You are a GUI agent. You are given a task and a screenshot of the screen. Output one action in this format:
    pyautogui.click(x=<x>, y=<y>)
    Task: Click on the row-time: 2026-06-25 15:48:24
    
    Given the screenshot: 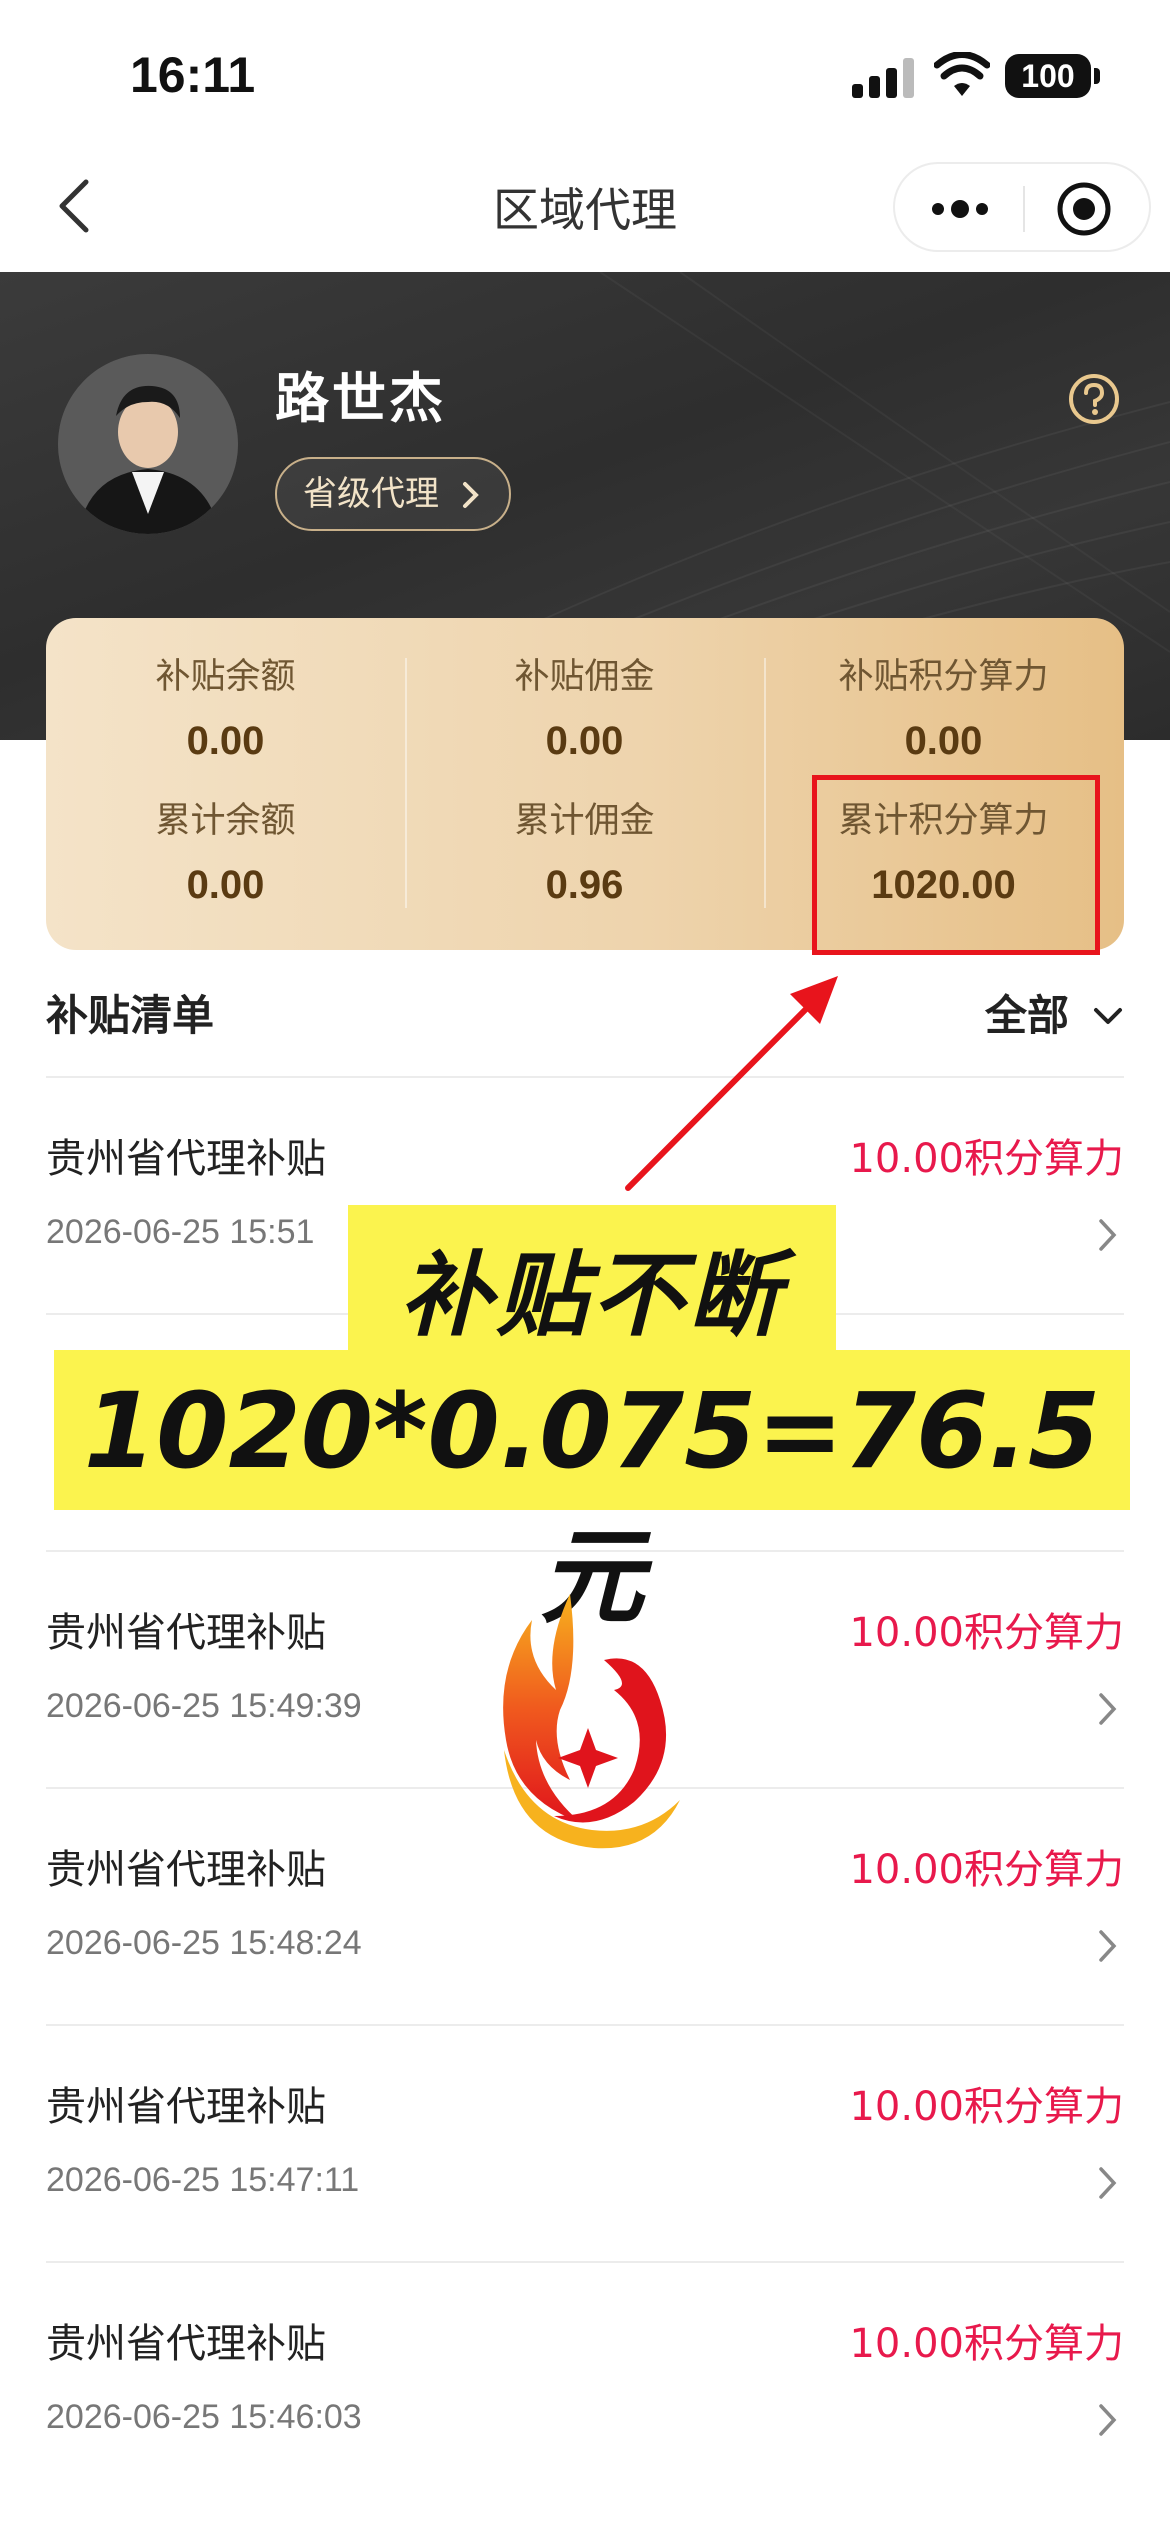 What is the action you would take?
    pyautogui.click(x=204, y=1943)
    